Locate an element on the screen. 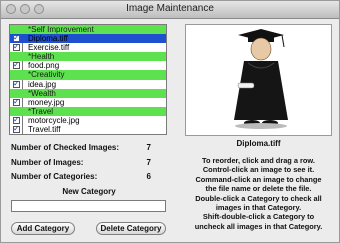 The height and width of the screenshot is (243, 340). image-row: Travel.tiff is located at coordinates (88, 129).